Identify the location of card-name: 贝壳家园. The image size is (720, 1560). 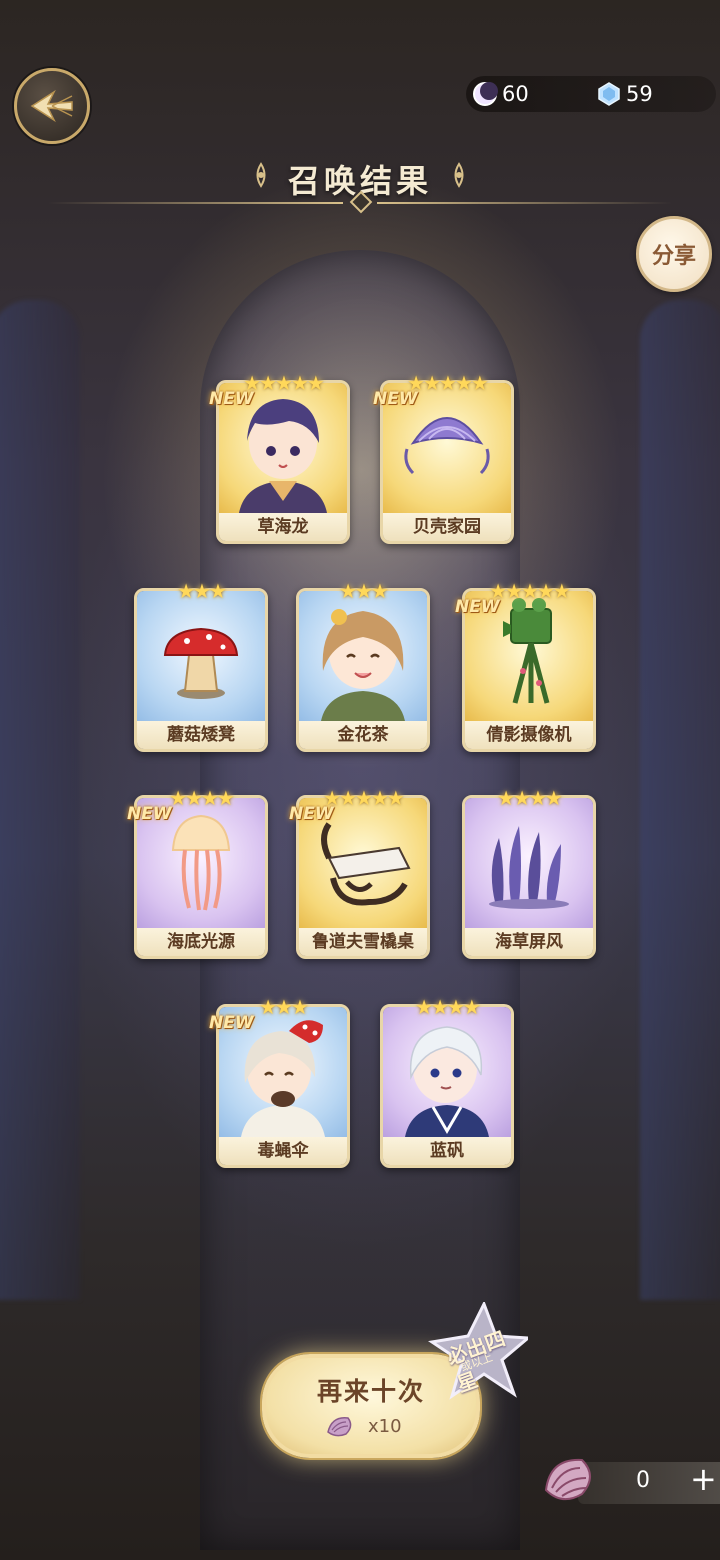
(447, 527).